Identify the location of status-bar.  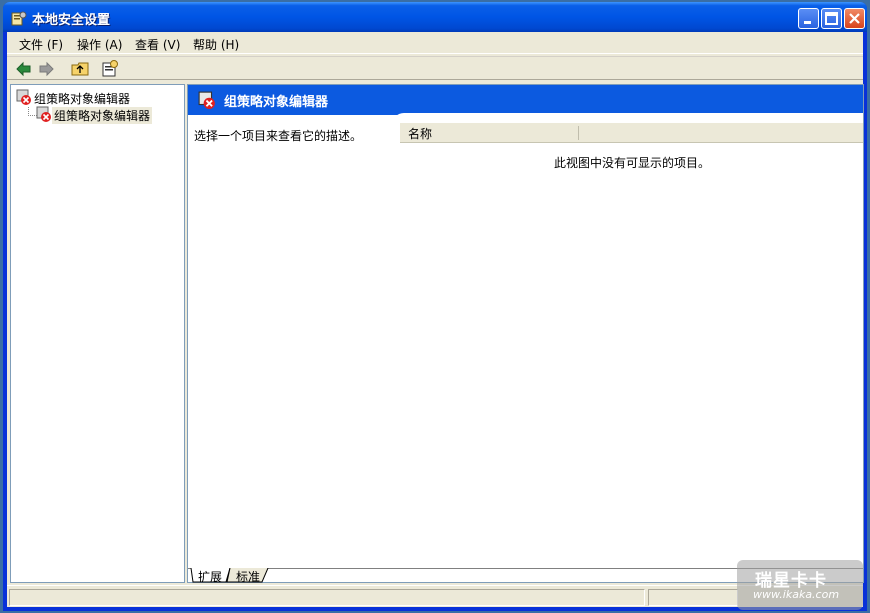
(435, 596).